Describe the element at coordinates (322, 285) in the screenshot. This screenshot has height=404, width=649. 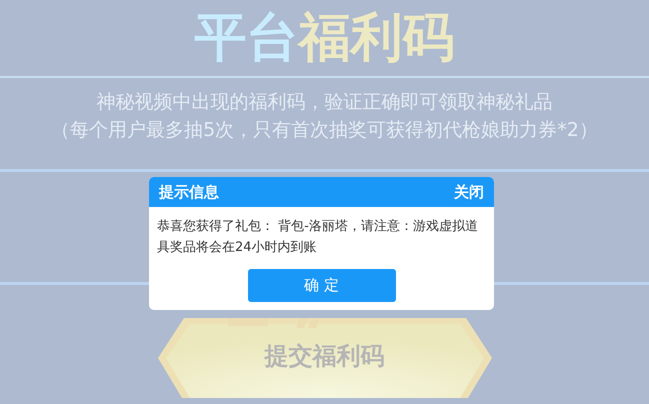
I see `confirm-button: 确 定` at that location.